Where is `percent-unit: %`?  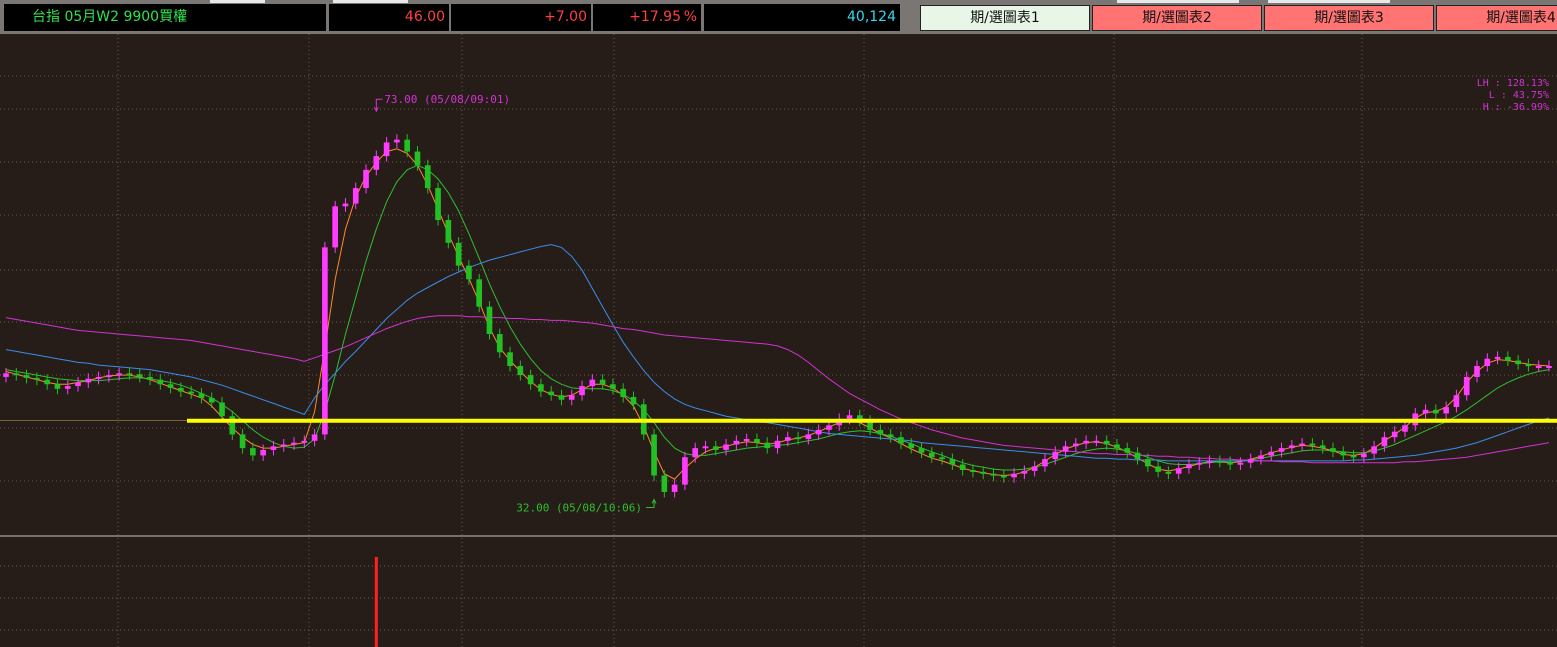 percent-unit: % is located at coordinates (690, 17).